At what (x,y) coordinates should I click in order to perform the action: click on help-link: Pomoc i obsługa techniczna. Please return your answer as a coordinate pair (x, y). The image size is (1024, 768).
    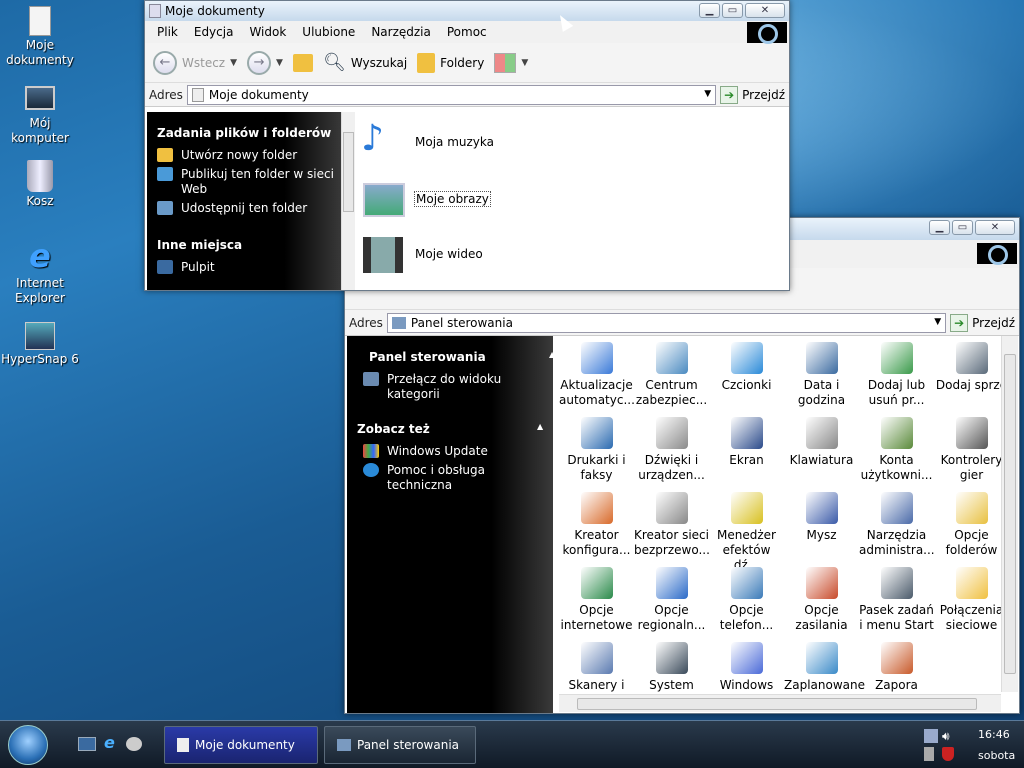
    Looking at the image, I should click on (458, 478).